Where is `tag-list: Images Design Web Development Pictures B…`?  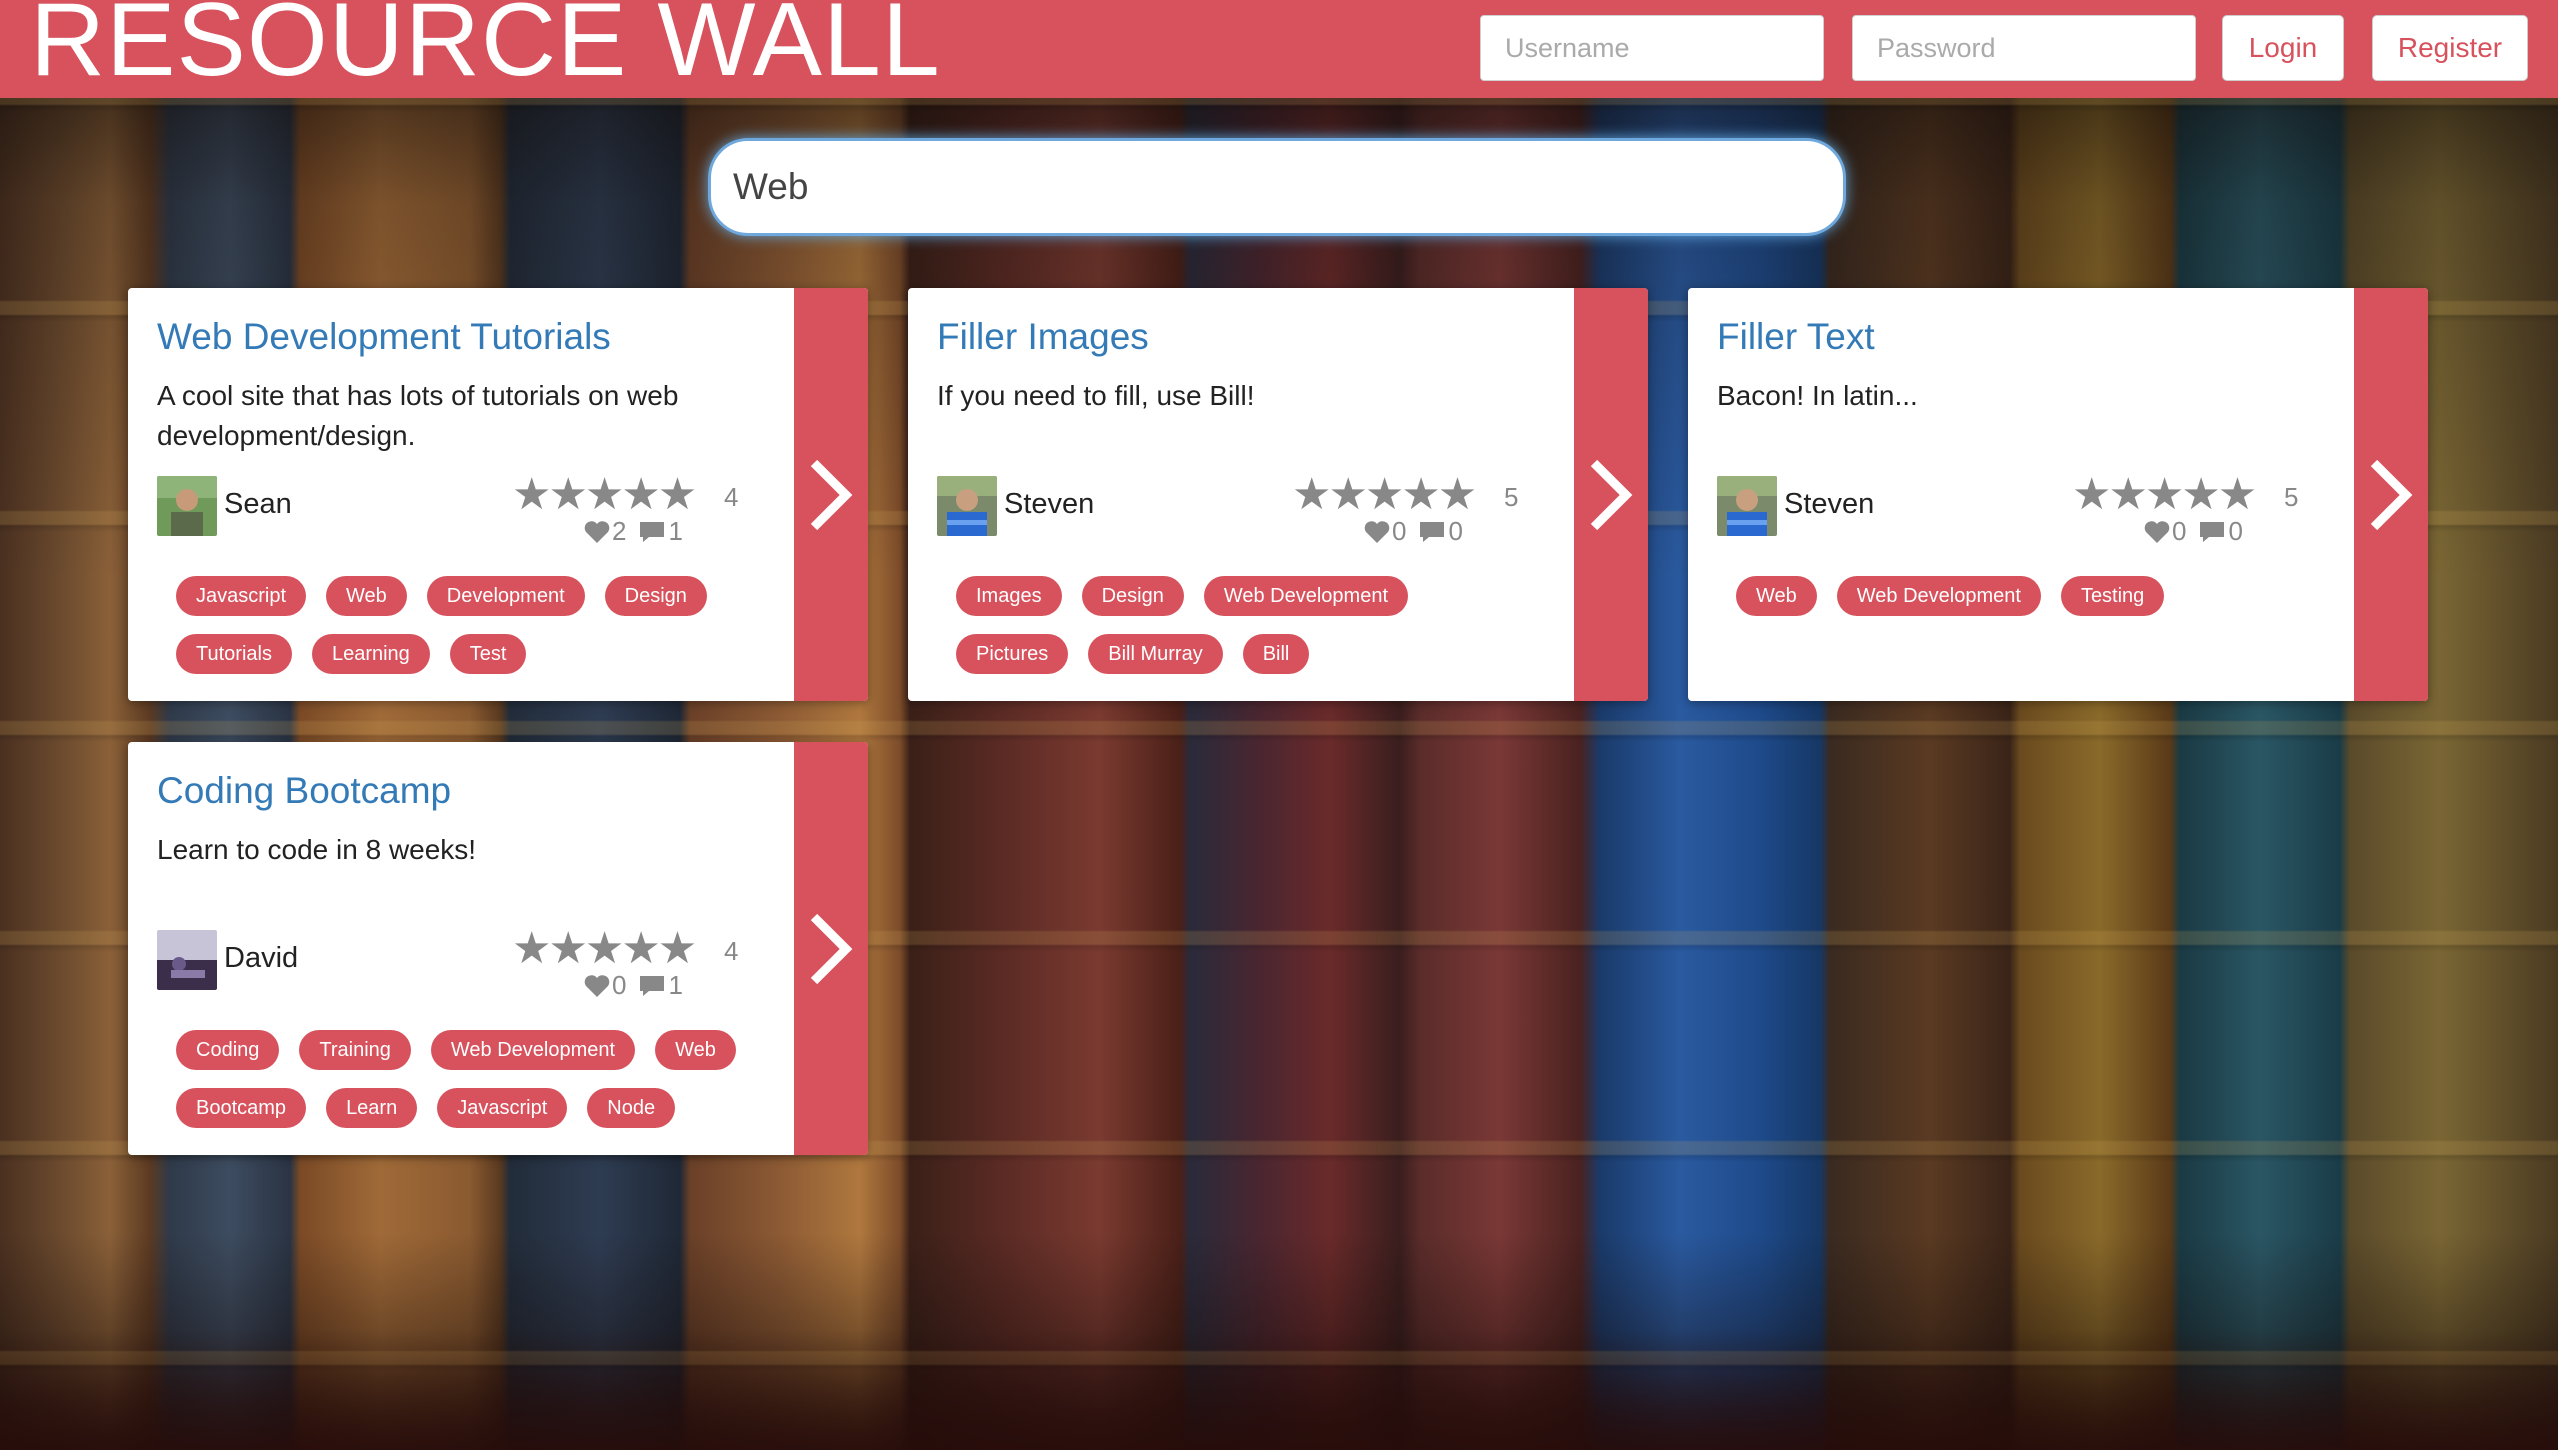 tag-list: Images Design Web Development Pictures B… is located at coordinates (1246, 625).